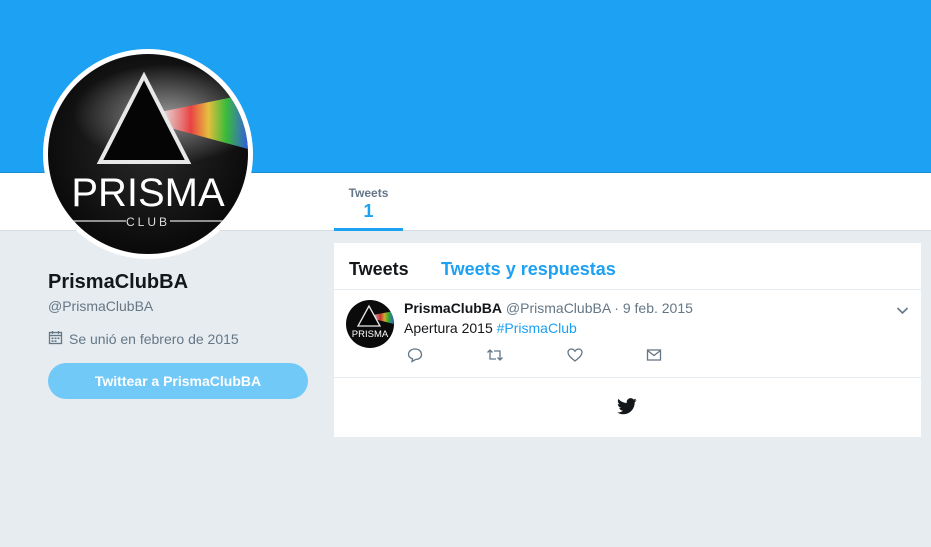 Image resolution: width=931 pixels, height=547 pixels. What do you see at coordinates (627, 266) in the screenshot?
I see `timeline-tabs: Tweets Tweets y respuestas` at bounding box center [627, 266].